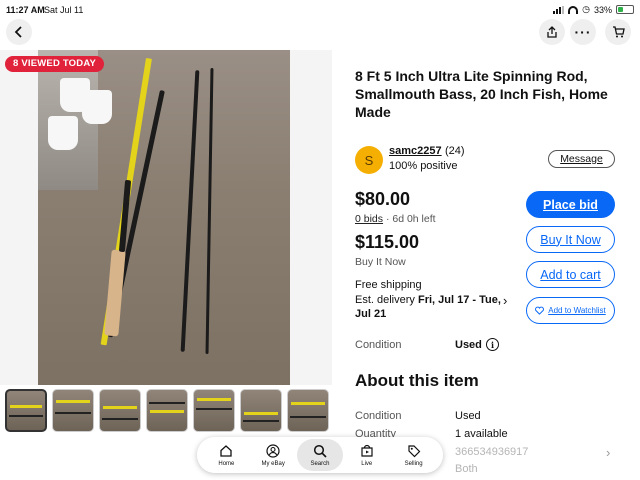  Describe the element at coordinates (625, 9) in the screenshot. I see `battery-icon` at that location.